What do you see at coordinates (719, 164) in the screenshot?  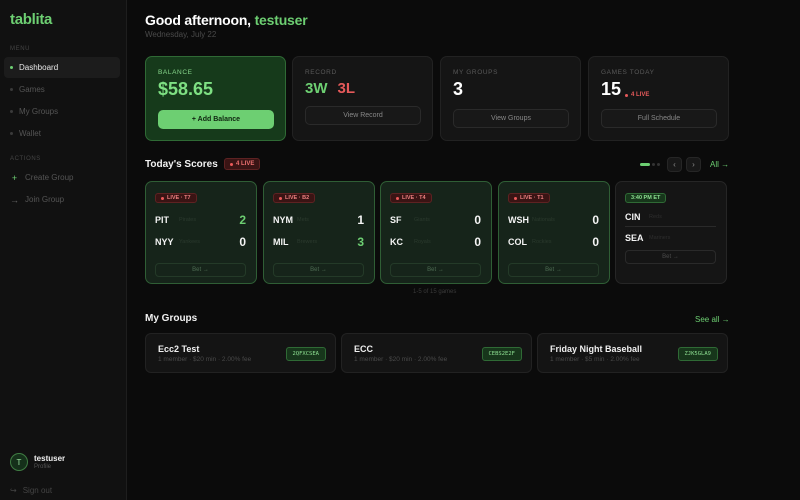 I see `all-scores-link: All →` at bounding box center [719, 164].